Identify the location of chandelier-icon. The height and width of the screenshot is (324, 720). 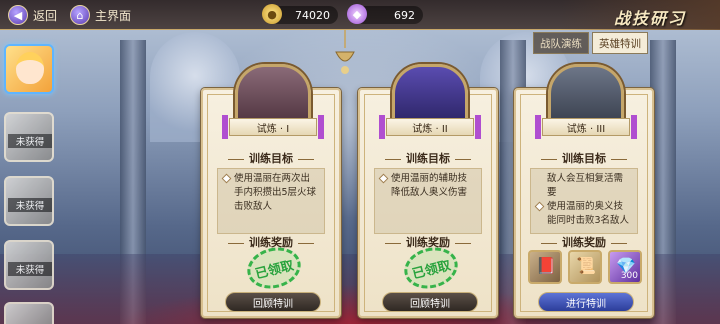
(345, 52).